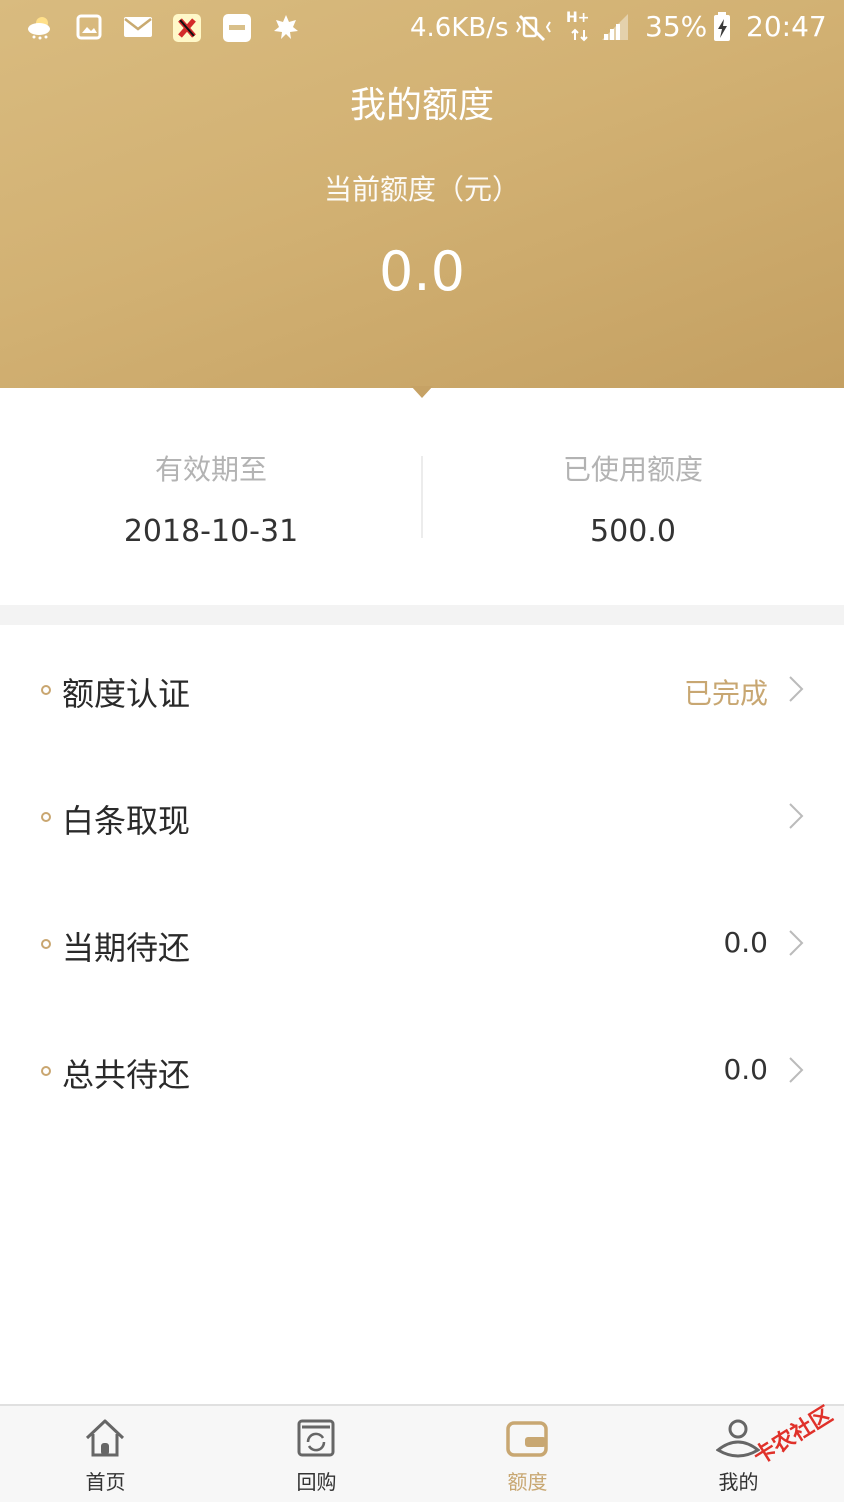  What do you see at coordinates (745, 1069) in the screenshot?
I see `total-due-value: 0.0` at bounding box center [745, 1069].